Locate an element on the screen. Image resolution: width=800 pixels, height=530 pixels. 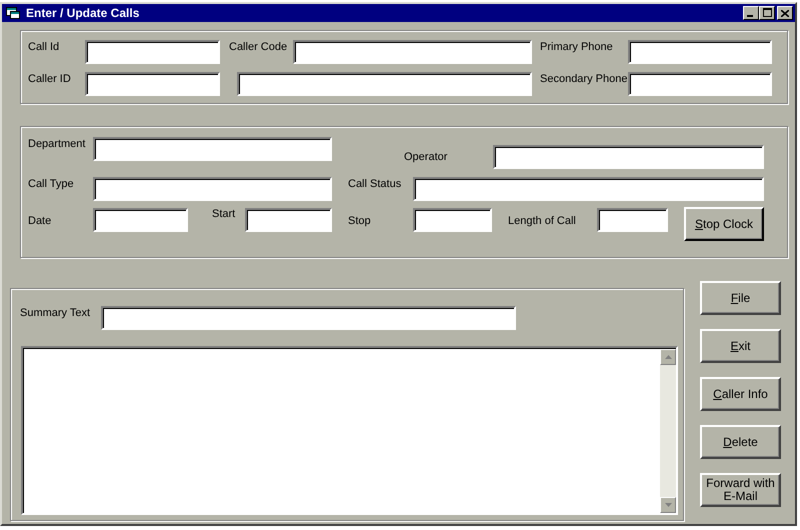
field-label: Length of Call is located at coordinates (542, 220).